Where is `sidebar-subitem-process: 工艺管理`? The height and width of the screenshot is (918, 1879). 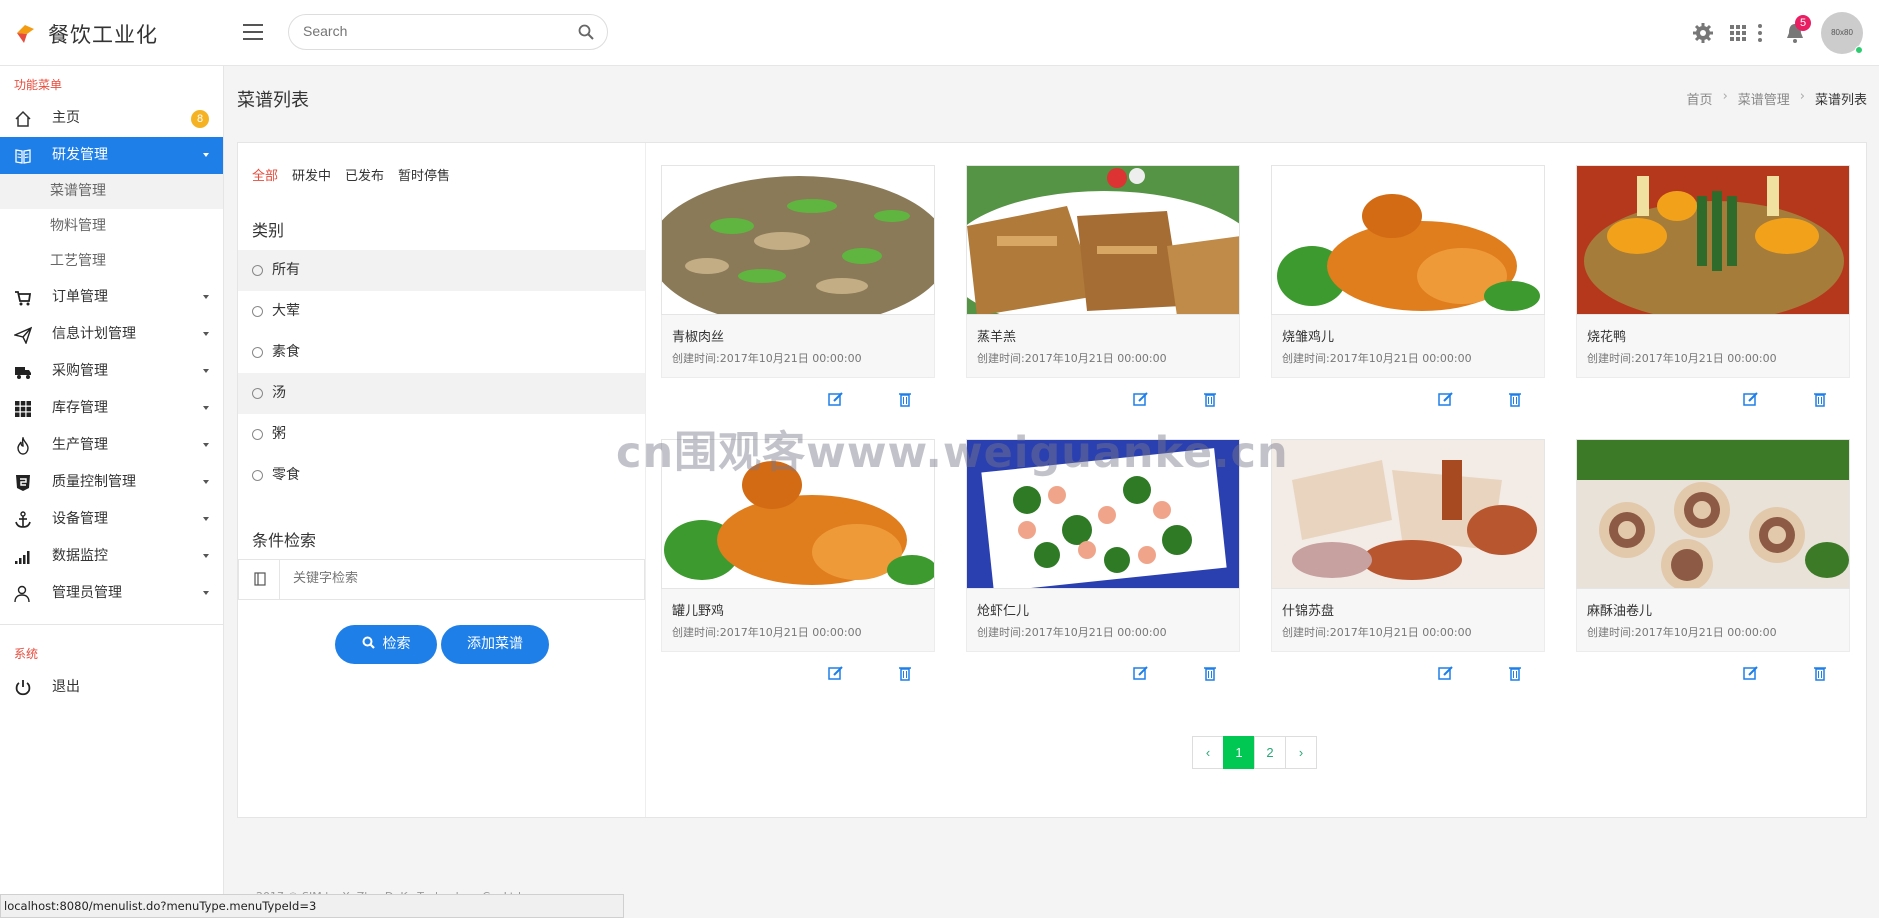 sidebar-subitem-process: 工艺管理 is located at coordinates (111, 261).